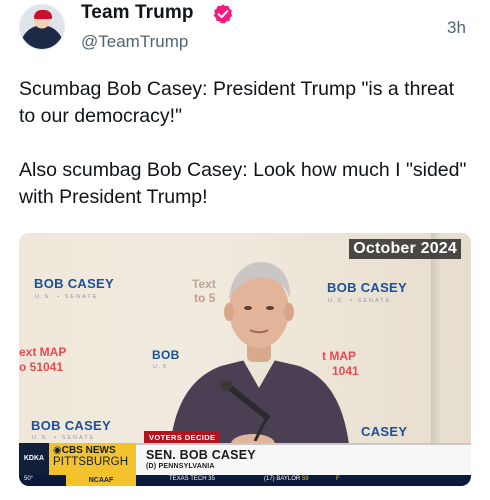  What do you see at coordinates (43, 352) in the screenshot?
I see `sign-text-map: ext MAP` at bounding box center [43, 352].